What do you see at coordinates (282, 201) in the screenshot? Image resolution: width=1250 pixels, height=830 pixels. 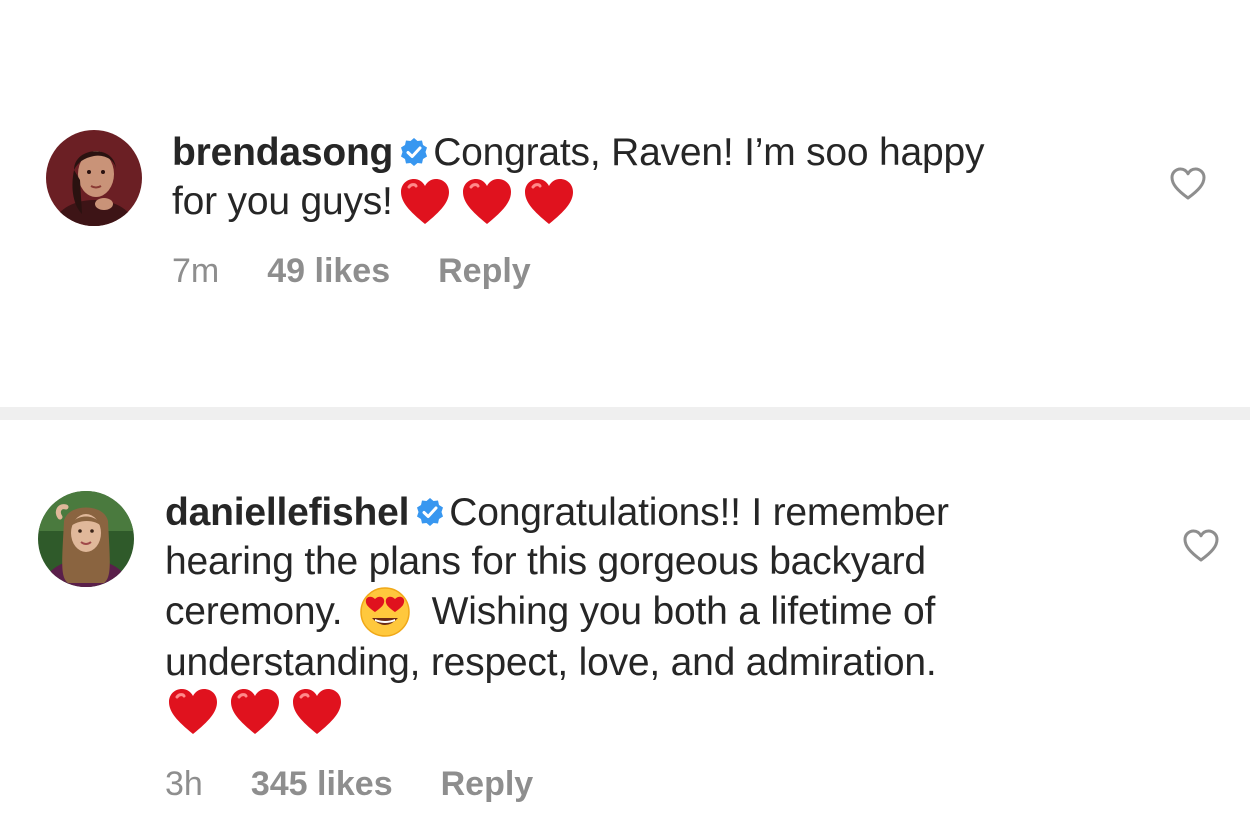 I see `comment-text: for you guys!` at bounding box center [282, 201].